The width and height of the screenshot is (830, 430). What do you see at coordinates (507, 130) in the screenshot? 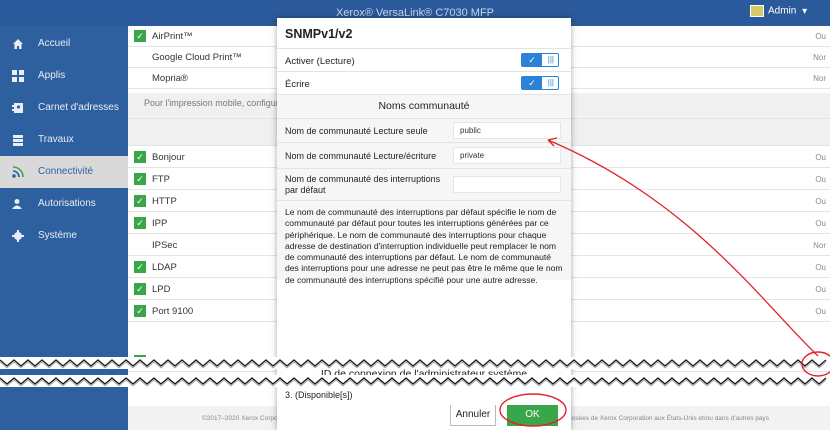
I see `read-only-community-input` at bounding box center [507, 130].